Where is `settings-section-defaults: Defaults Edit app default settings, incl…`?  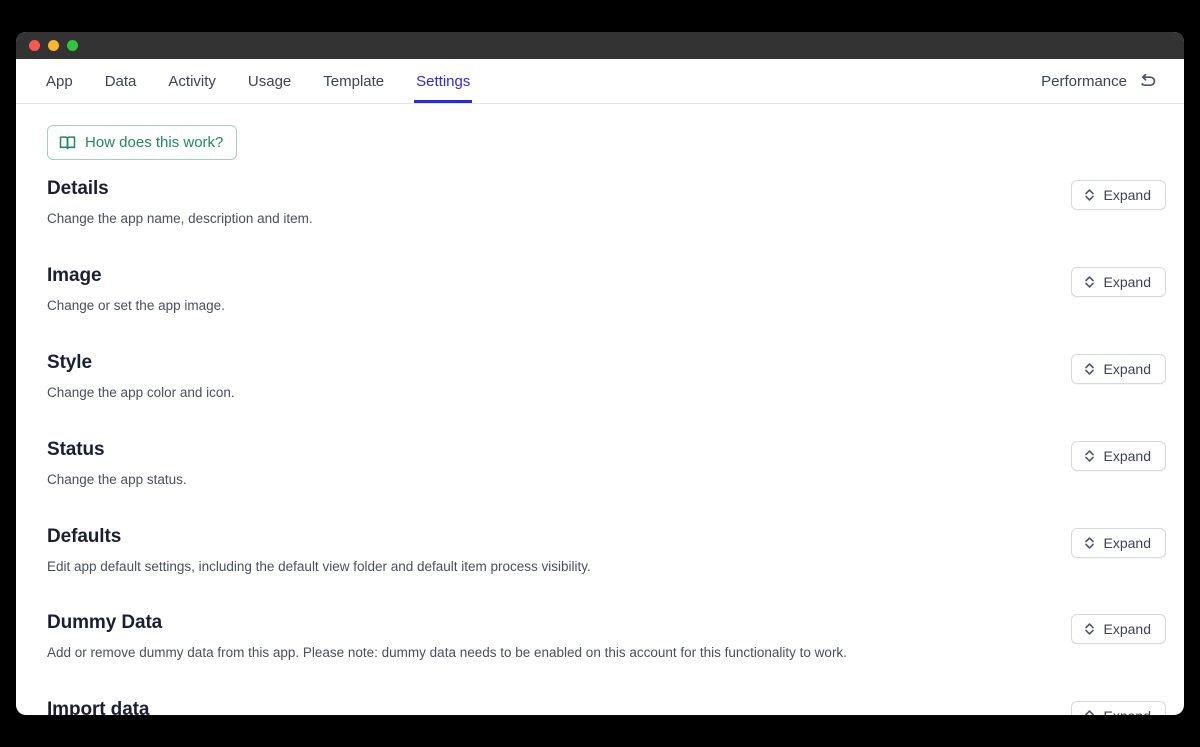
settings-section-defaults: Defaults Edit app default settings, incl… is located at coordinates (606, 551).